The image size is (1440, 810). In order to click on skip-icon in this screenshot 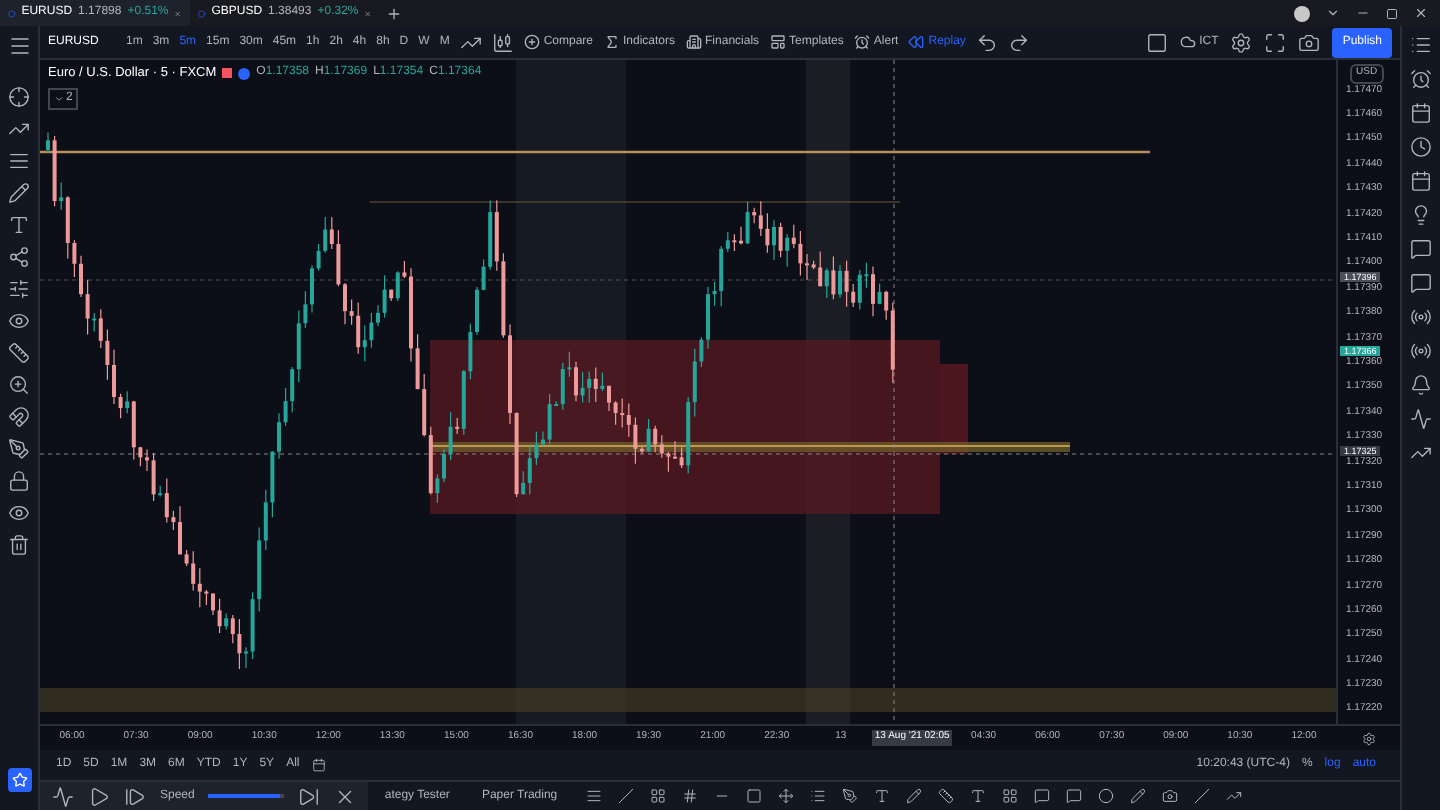, I will do `click(309, 796)`.